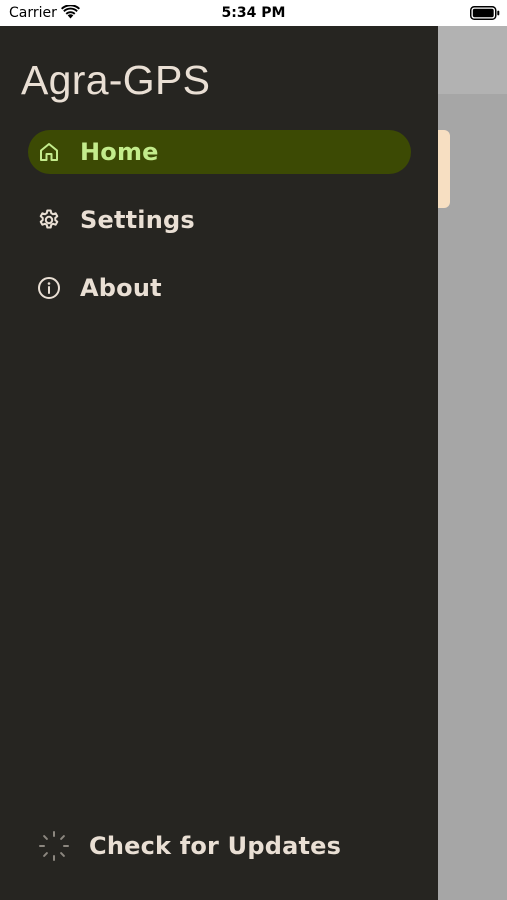  I want to click on gear-icon, so click(49, 219).